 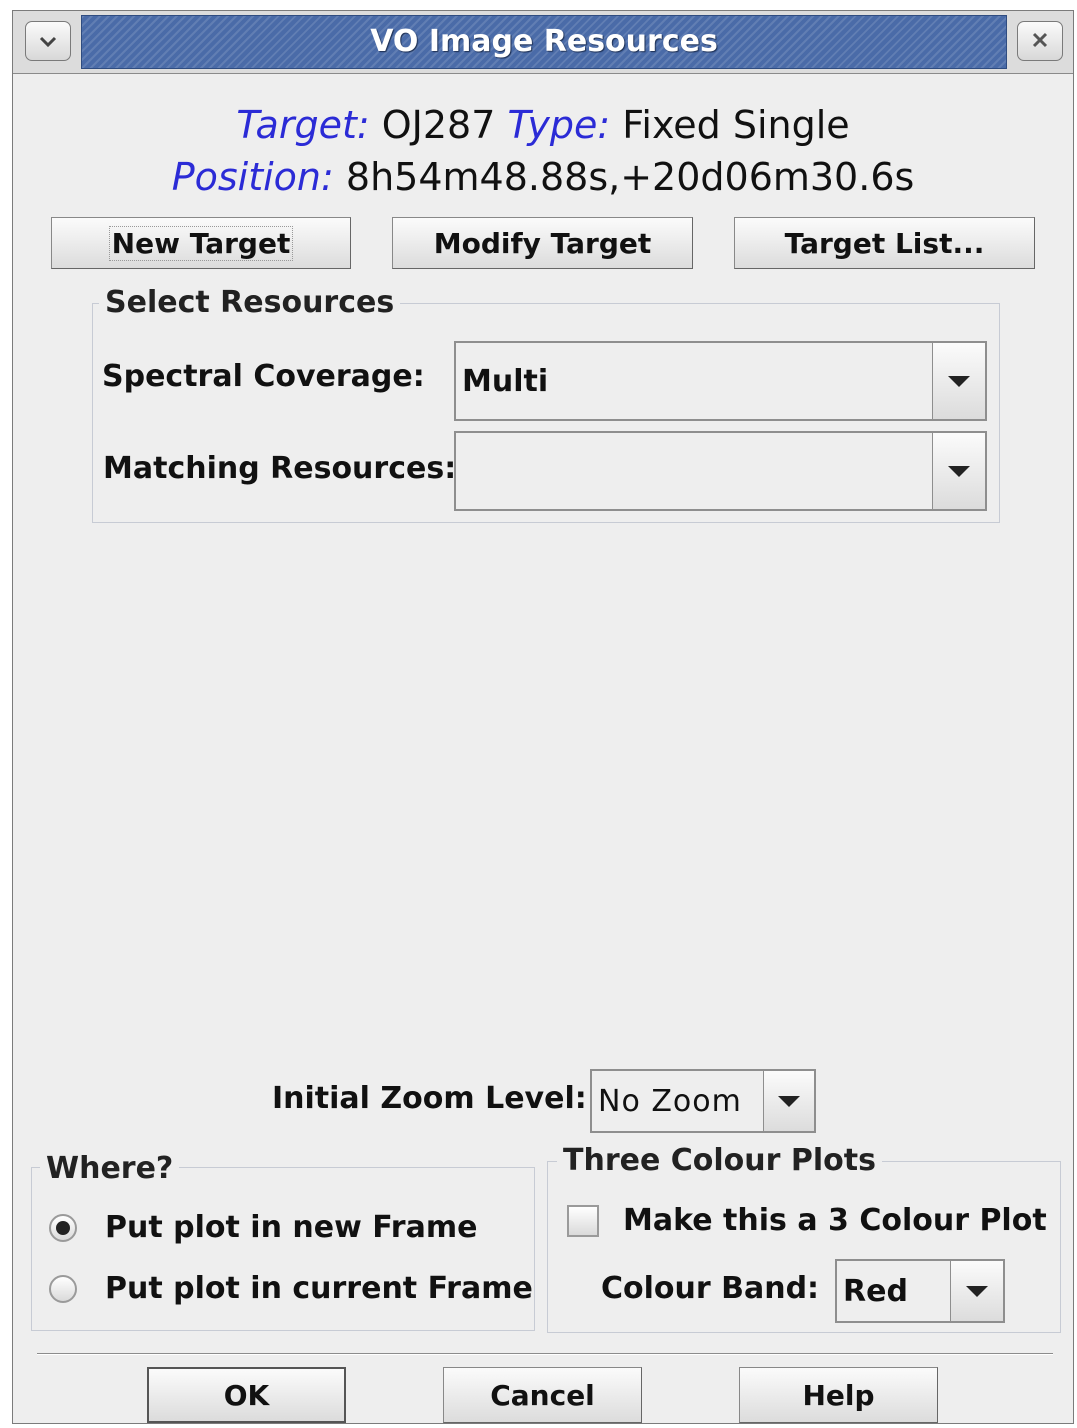 I want to click on ok-button: OK, so click(x=246, y=1395).